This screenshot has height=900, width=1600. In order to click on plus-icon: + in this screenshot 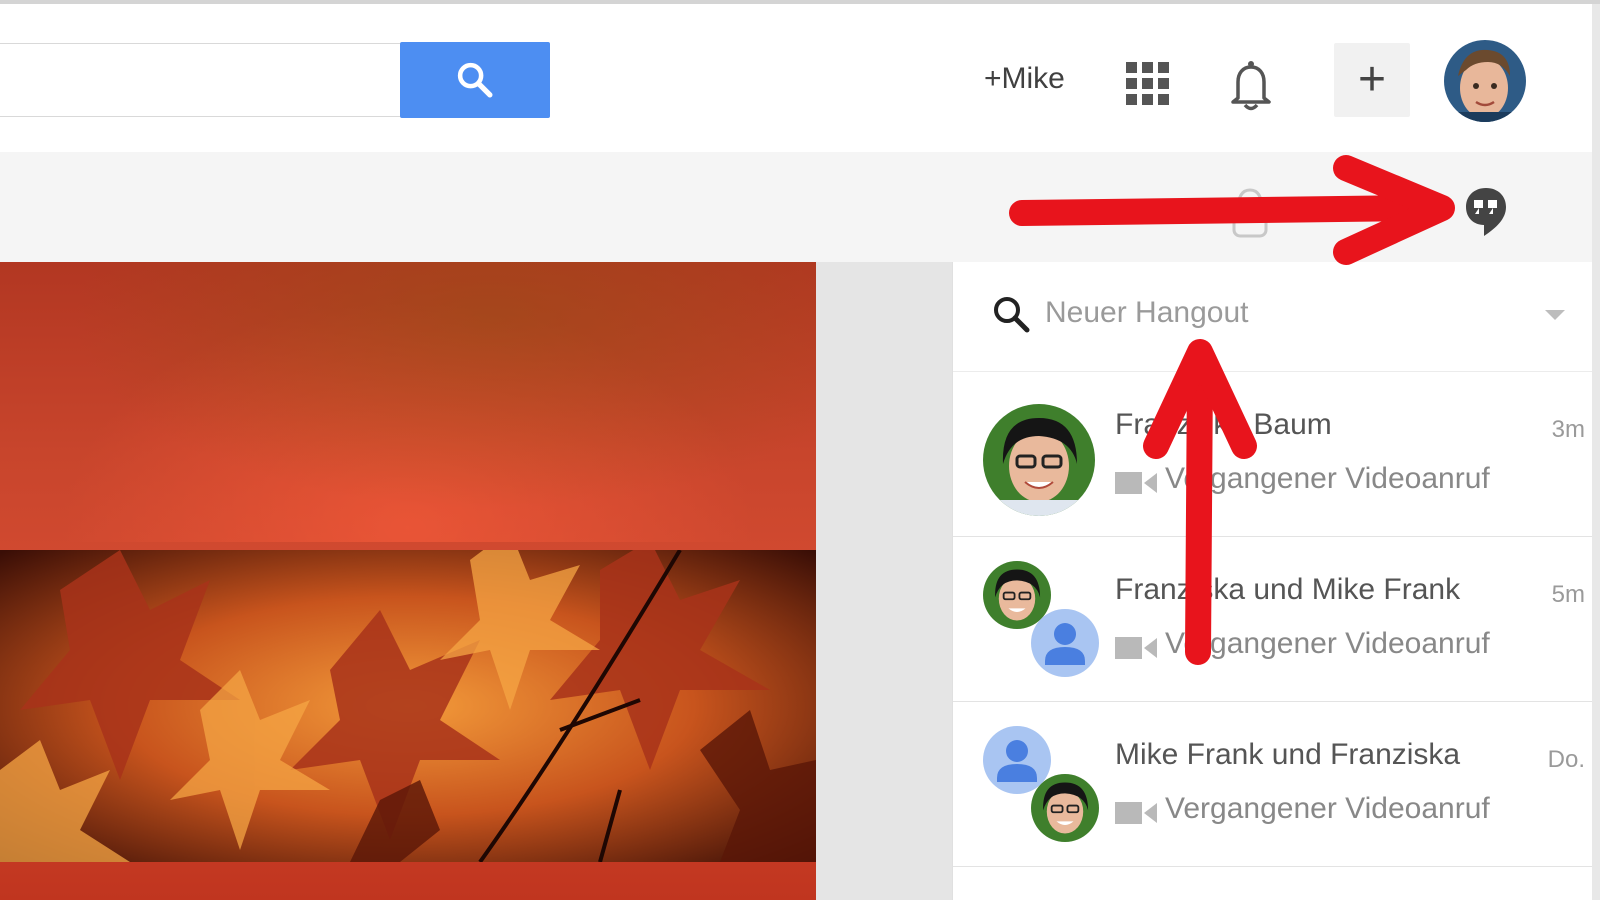, I will do `click(1372, 79)`.